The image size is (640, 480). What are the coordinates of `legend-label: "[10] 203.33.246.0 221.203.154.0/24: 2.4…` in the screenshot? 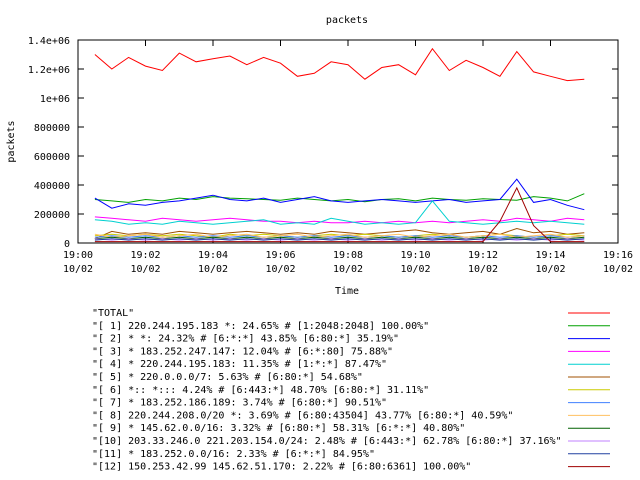 It's located at (327, 441).